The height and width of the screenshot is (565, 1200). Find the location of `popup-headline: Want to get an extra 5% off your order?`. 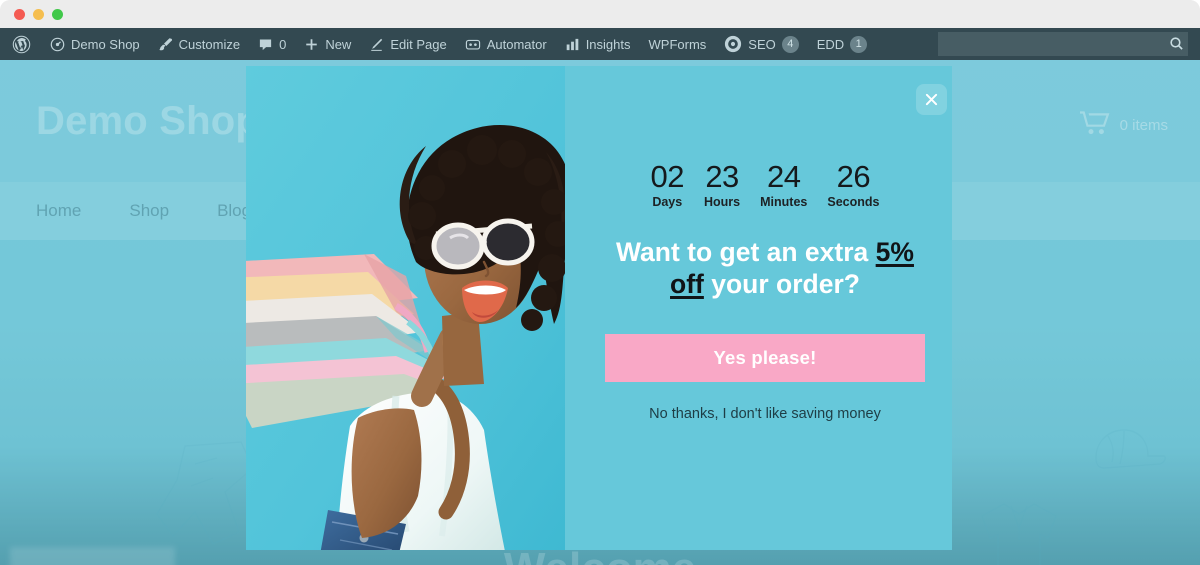

popup-headline: Want to get an extra 5% off your order? is located at coordinates (765, 268).